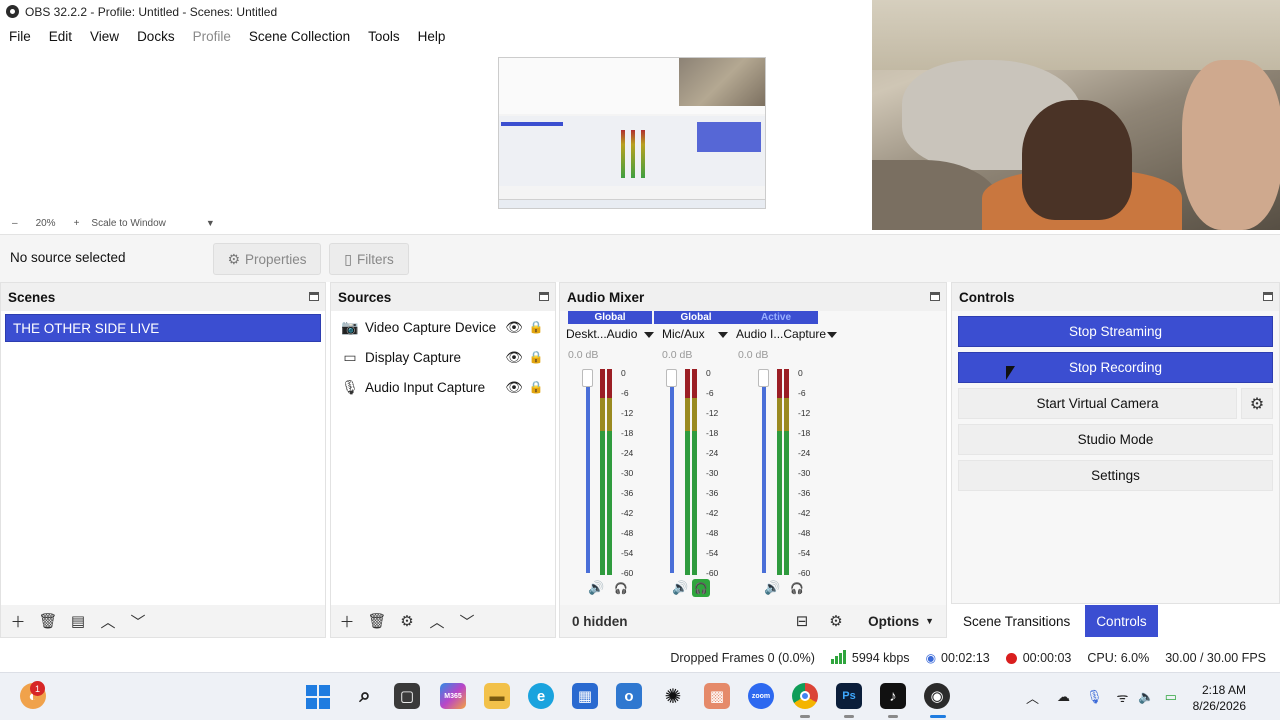  I want to click on onedrive-cloud-icon: ☁, so click(1063, 697).